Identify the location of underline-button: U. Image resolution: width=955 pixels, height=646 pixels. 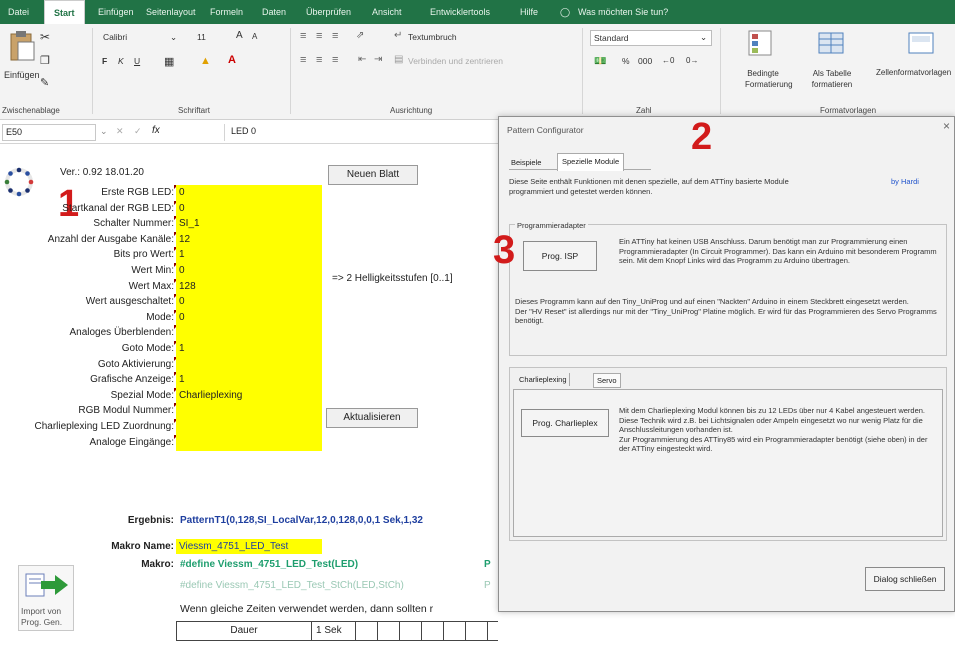
(137, 61).